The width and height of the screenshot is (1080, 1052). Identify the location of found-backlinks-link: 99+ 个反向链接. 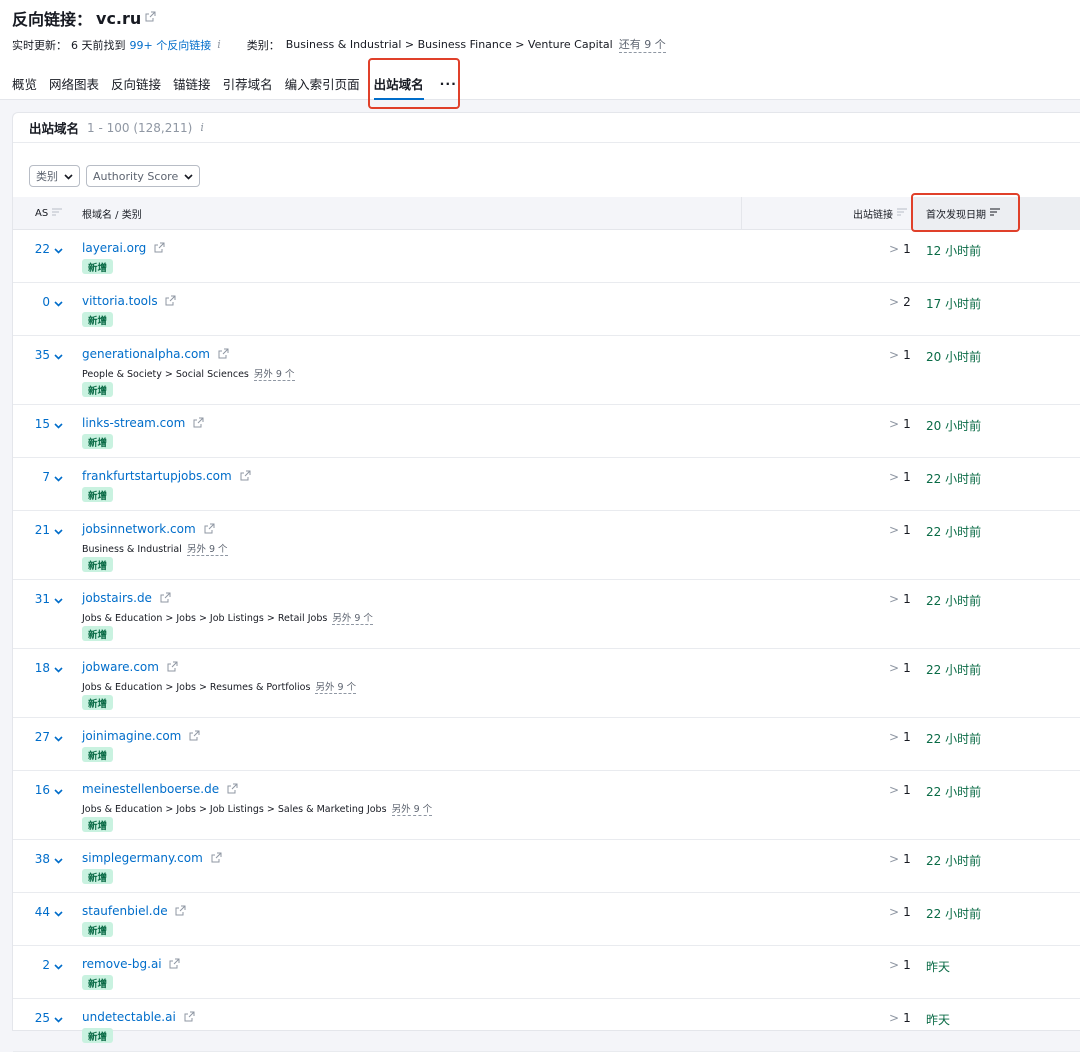
(171, 45).